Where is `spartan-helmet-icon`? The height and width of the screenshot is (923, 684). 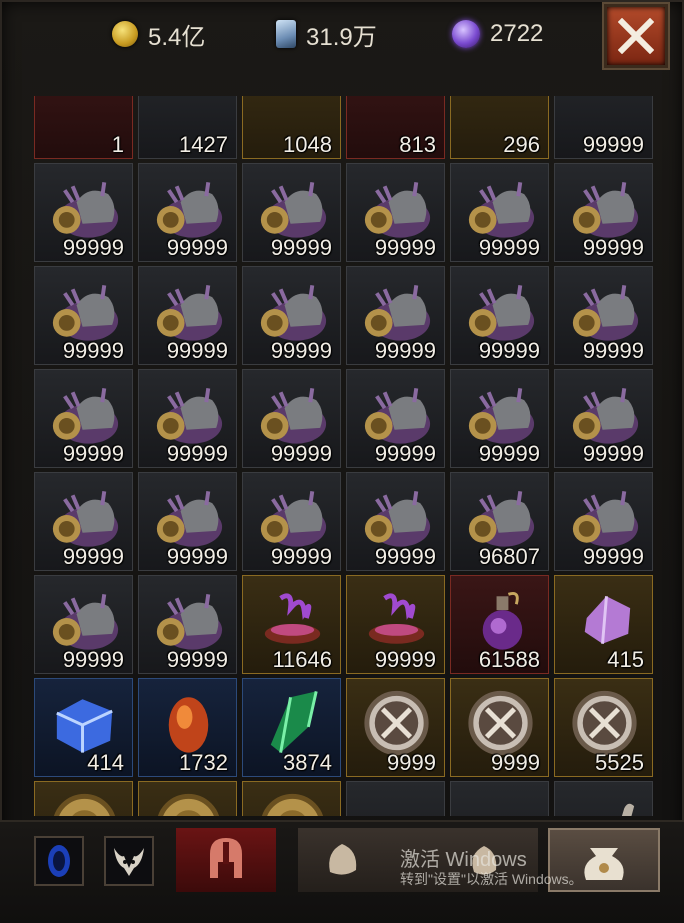
spartan-helmet-icon is located at coordinates (226, 858).